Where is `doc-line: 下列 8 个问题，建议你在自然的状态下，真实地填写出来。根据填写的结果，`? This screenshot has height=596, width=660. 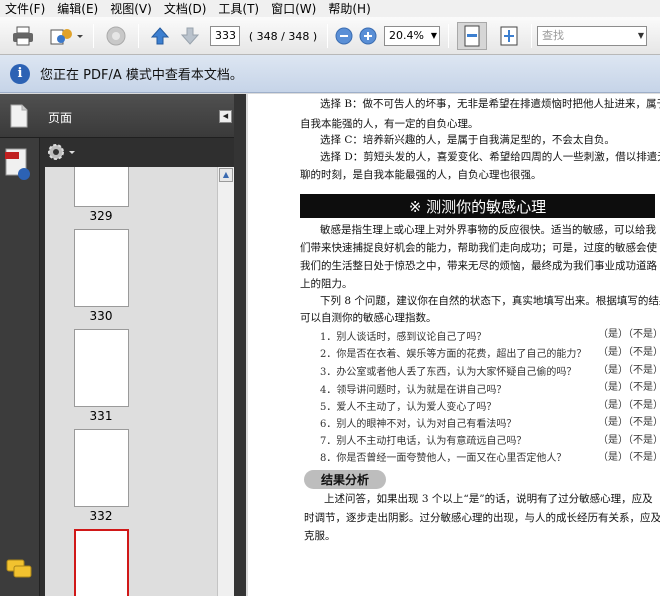
doc-line: 下列 8 个问题，建议你在自然的状态下，真实地填写出来。根据填写的结果， is located at coordinates (490, 301).